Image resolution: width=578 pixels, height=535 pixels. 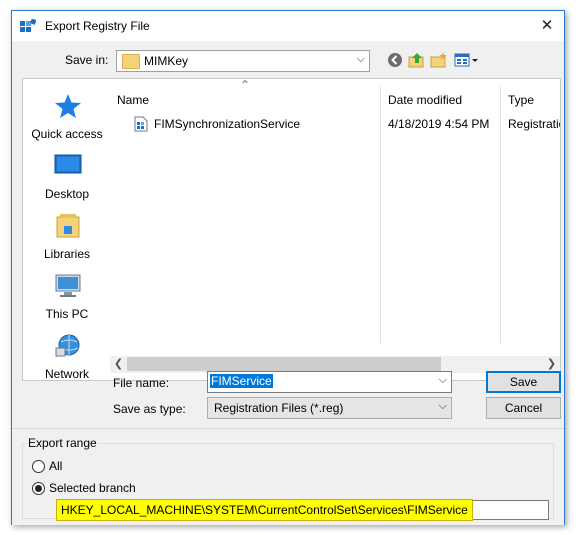 I want to click on place-network: Network, so click(x=67, y=362).